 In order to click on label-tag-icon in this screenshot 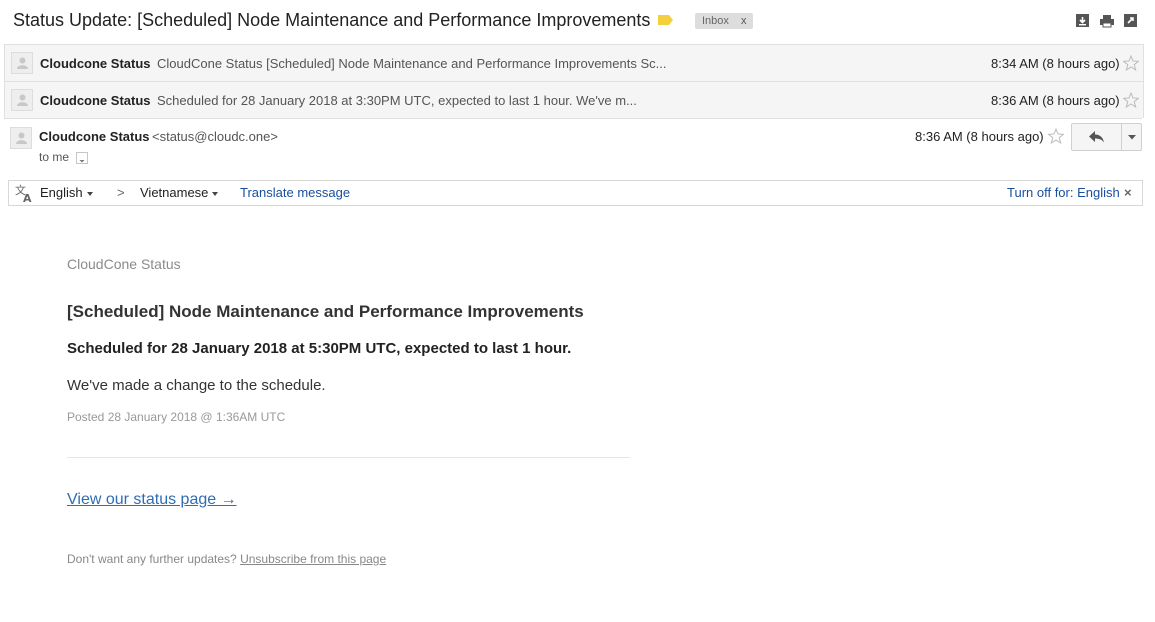, I will do `click(665, 20)`.